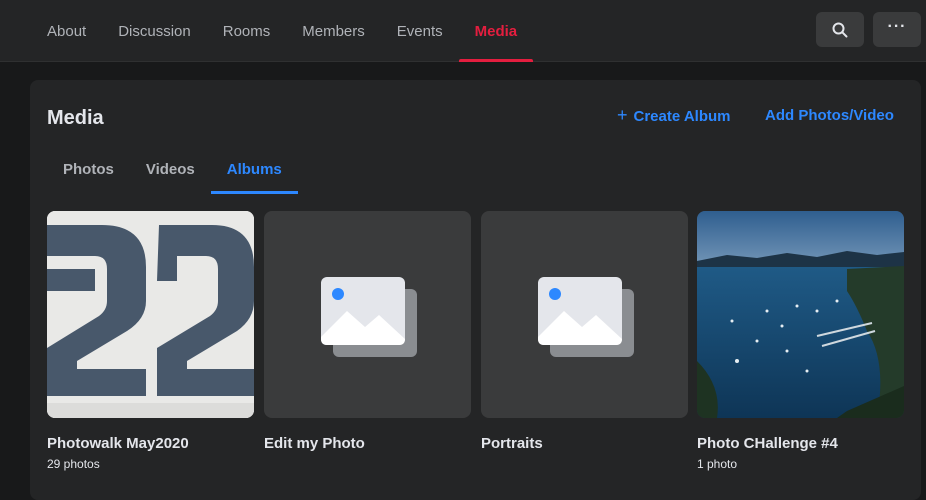 The width and height of the screenshot is (926, 500). I want to click on add-photos-video-button: Add Photos/Video, so click(829, 115).